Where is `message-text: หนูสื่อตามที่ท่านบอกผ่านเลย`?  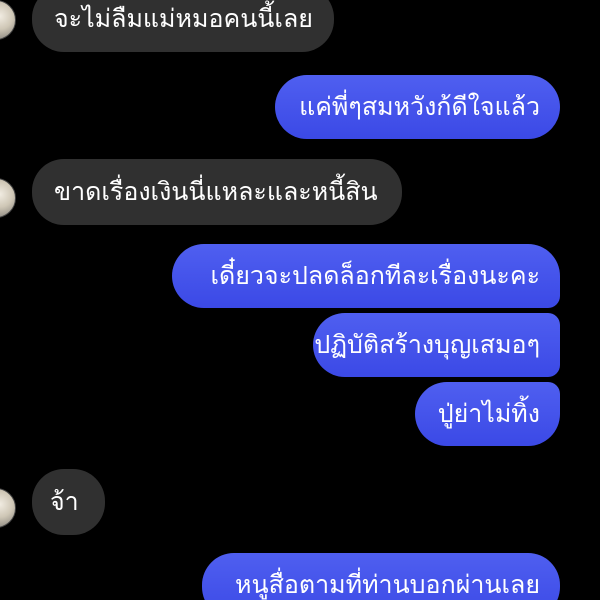
message-text: หนูสื่อตามที่ท่านบอกผ่านเลย is located at coordinates (387, 584).